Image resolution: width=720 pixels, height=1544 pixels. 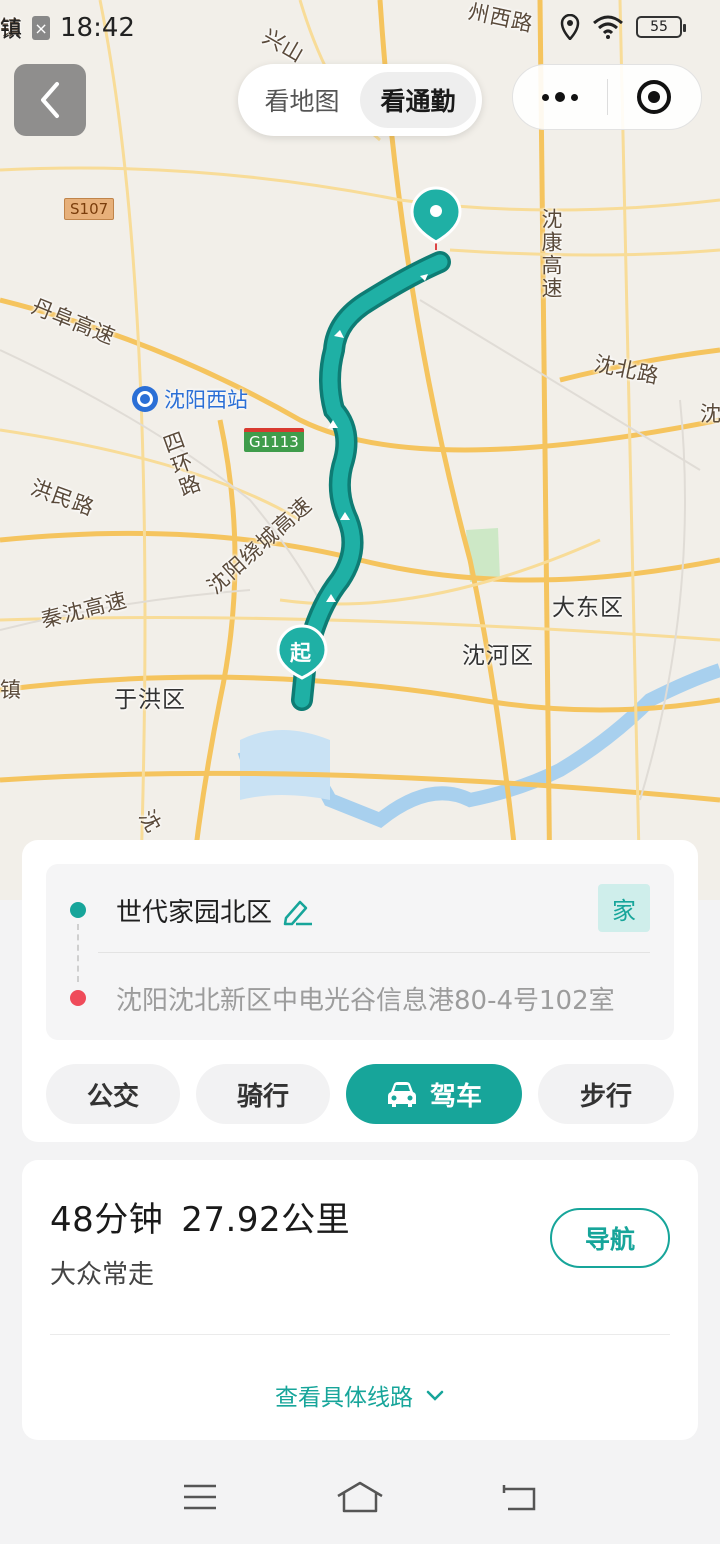 I want to click on home-button, so click(x=360, y=1497).